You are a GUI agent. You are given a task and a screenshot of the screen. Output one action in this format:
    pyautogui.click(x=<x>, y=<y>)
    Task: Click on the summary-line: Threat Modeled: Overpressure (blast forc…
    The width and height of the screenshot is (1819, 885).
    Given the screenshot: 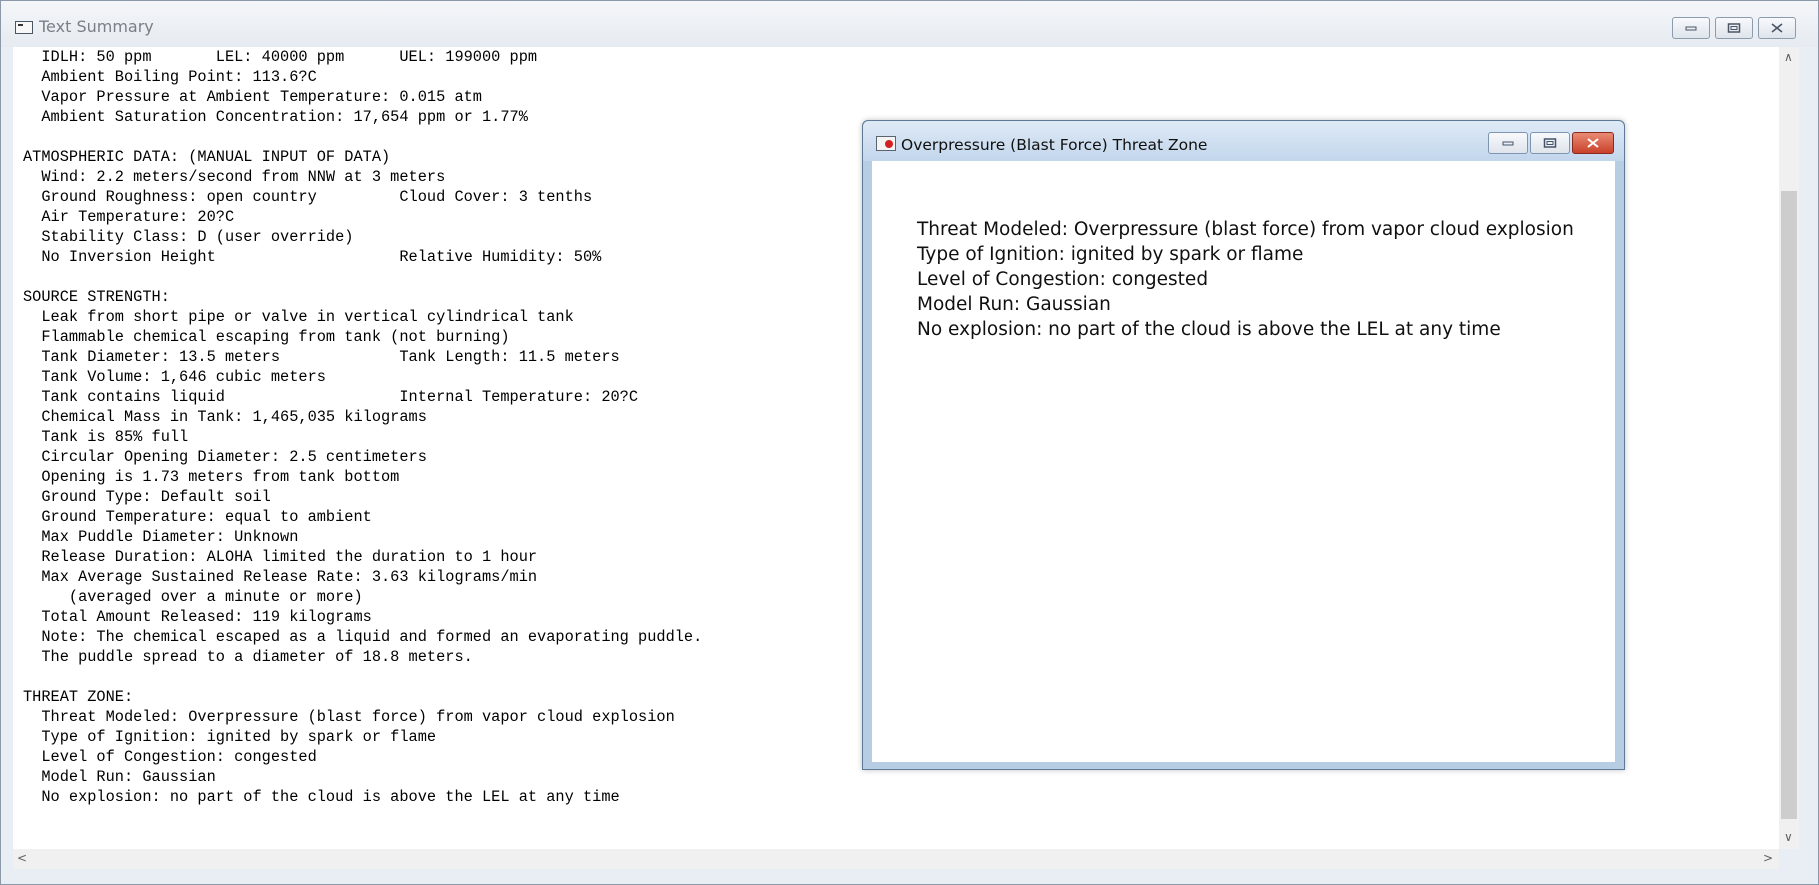 What is the action you would take?
    pyautogui.click(x=349, y=717)
    